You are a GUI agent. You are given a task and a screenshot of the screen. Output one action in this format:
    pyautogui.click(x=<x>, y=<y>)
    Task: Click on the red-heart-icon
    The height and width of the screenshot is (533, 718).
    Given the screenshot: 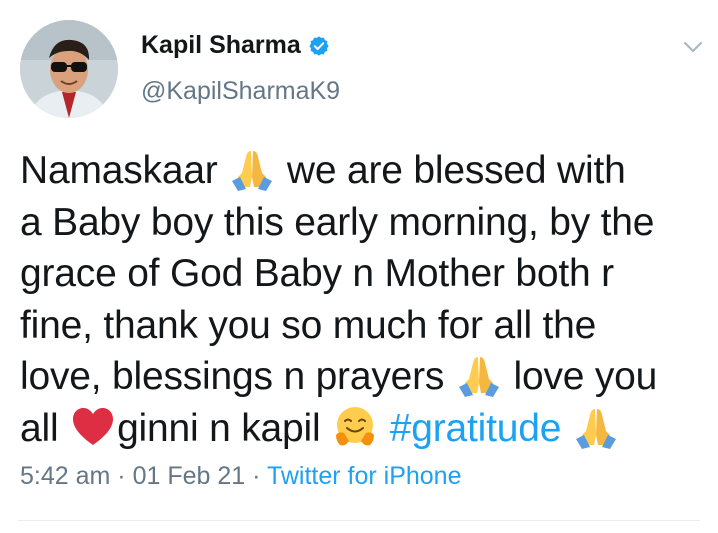 What is the action you would take?
    pyautogui.click(x=93, y=426)
    